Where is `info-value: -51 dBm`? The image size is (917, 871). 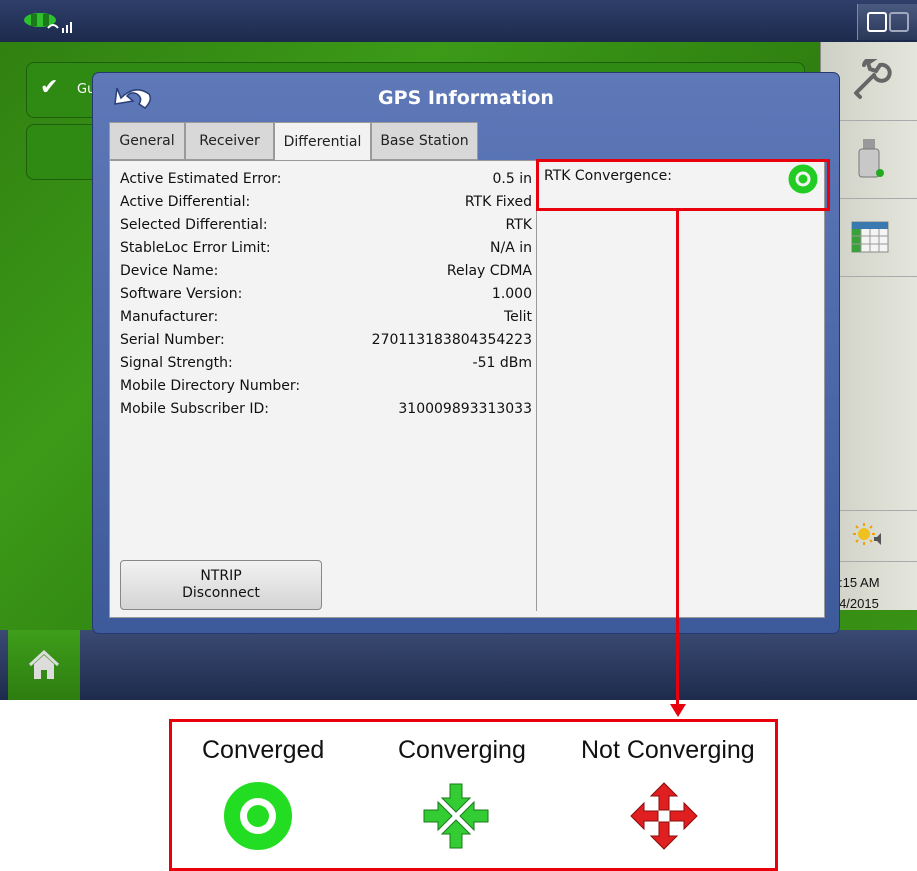 info-value: -51 dBm is located at coordinates (502, 363).